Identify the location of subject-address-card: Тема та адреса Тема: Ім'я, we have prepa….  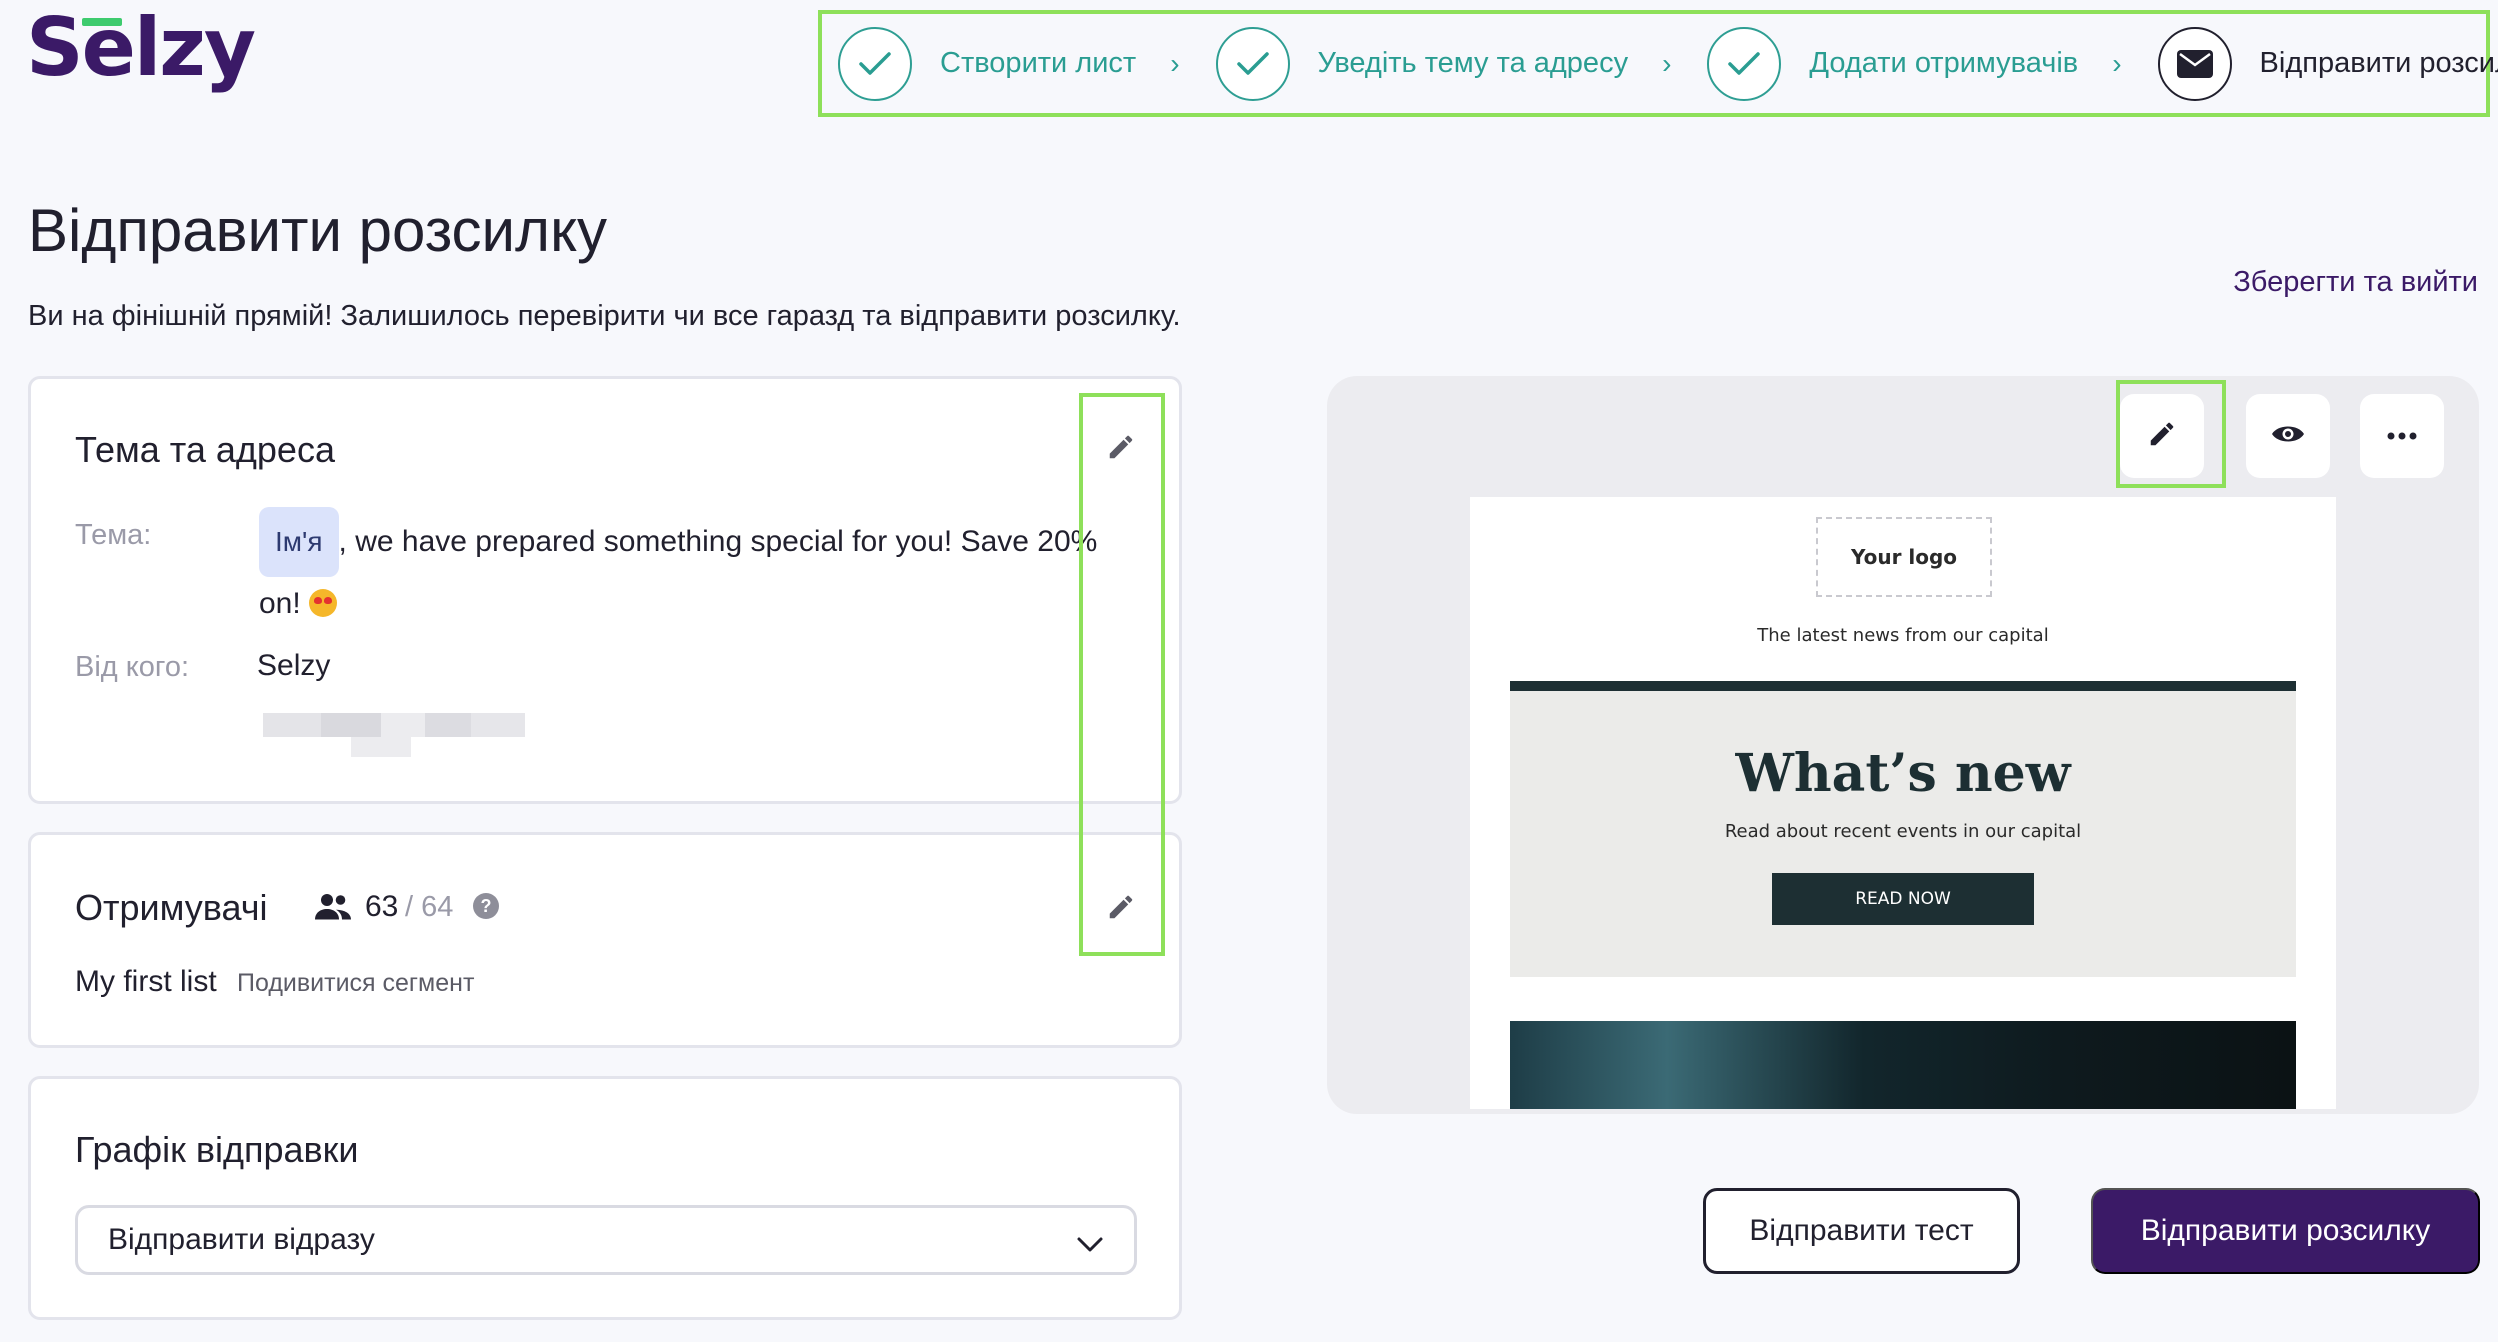
(605, 590).